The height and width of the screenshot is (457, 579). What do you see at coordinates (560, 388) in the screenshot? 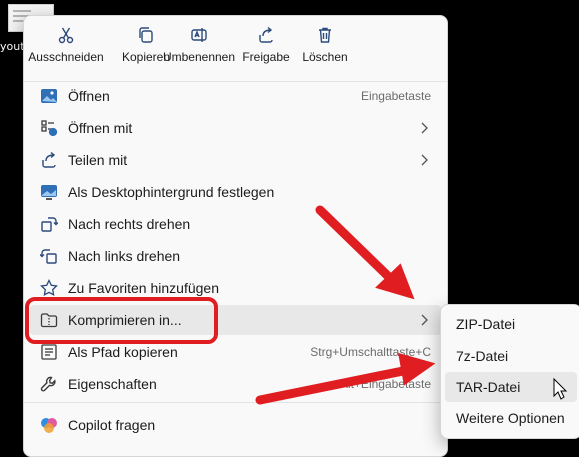
I see `mouse-cursor-icon` at bounding box center [560, 388].